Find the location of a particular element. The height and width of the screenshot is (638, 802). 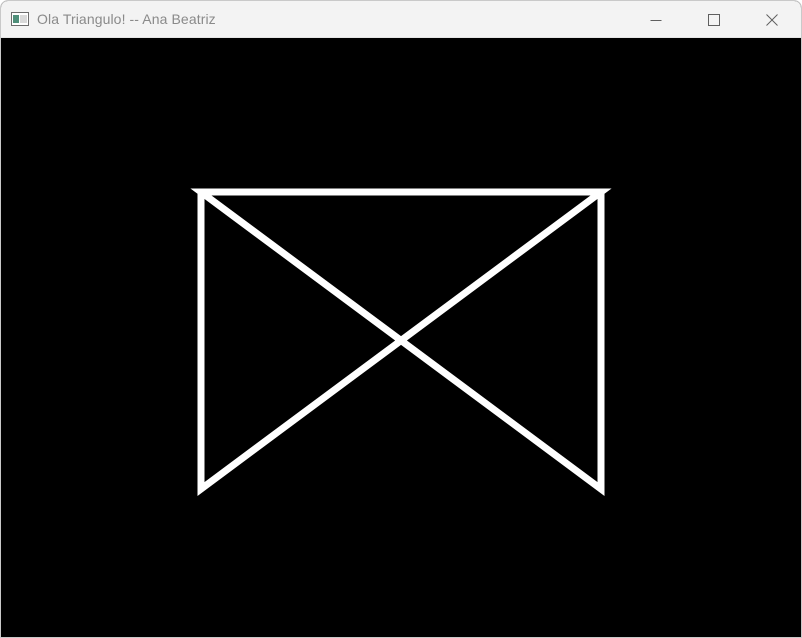

close-icon is located at coordinates (772, 19).